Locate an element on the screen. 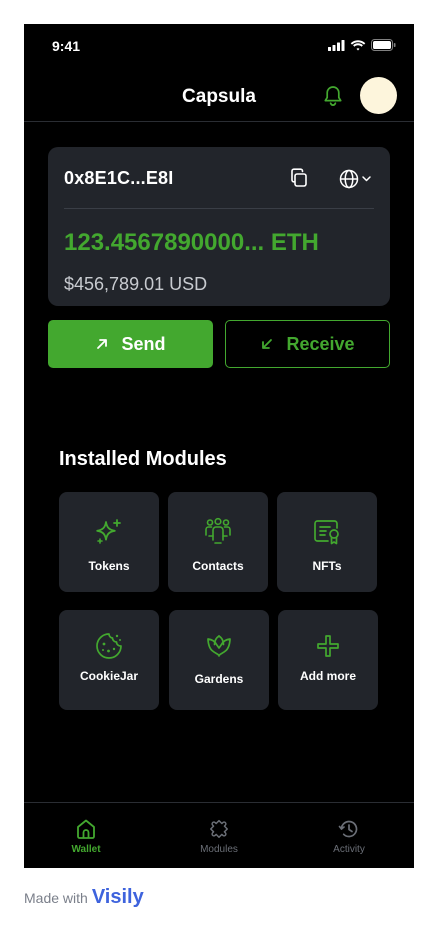  status-time: 9:41 is located at coordinates (66, 46).